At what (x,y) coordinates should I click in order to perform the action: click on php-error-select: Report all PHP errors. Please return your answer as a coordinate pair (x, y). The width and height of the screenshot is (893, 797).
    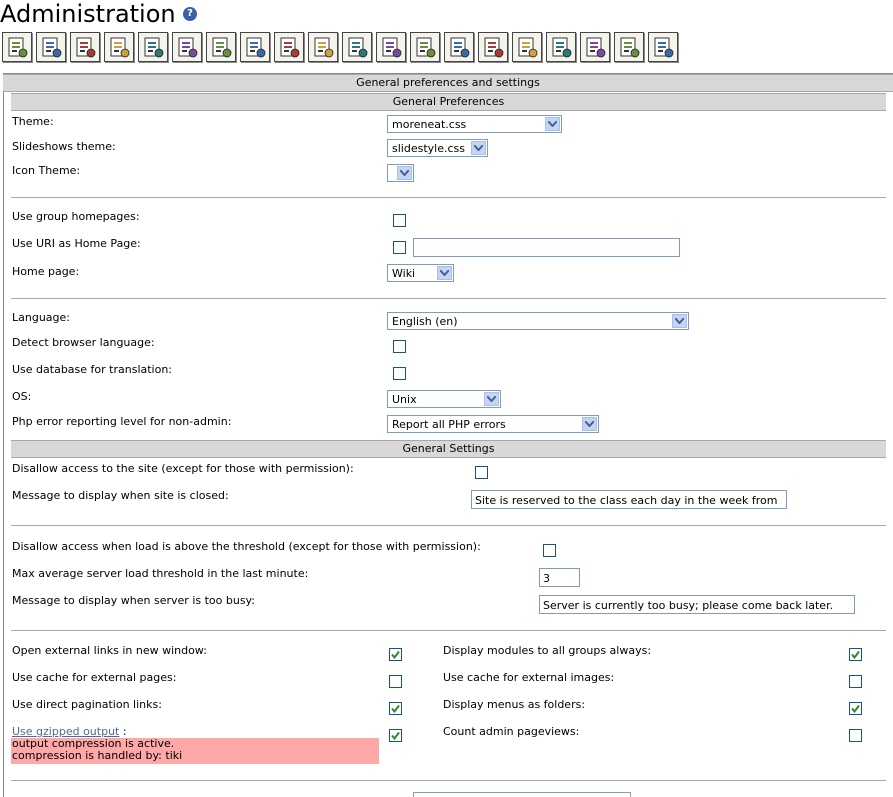
    Looking at the image, I should click on (493, 424).